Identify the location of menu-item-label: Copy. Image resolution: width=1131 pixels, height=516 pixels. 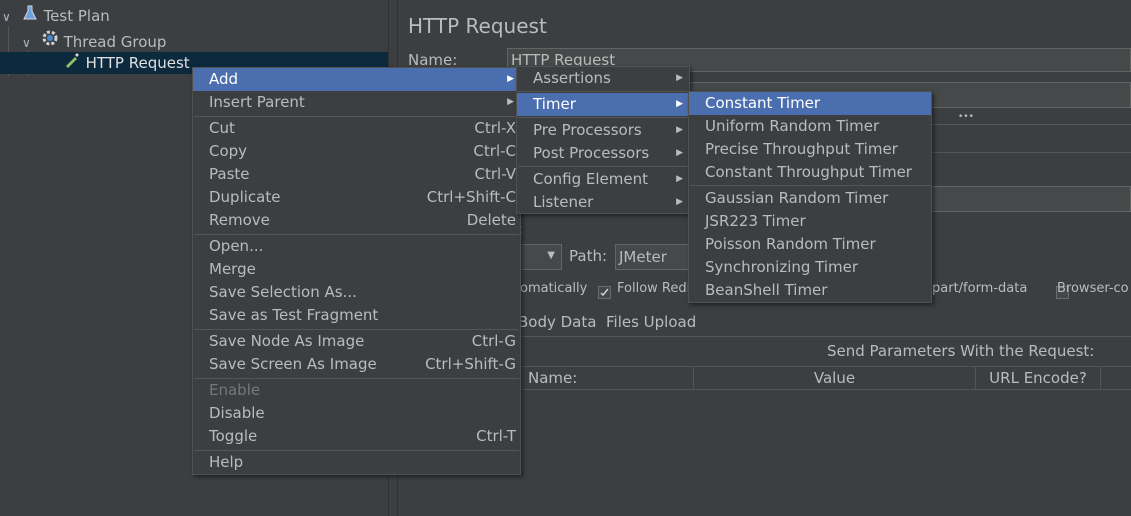
(228, 151).